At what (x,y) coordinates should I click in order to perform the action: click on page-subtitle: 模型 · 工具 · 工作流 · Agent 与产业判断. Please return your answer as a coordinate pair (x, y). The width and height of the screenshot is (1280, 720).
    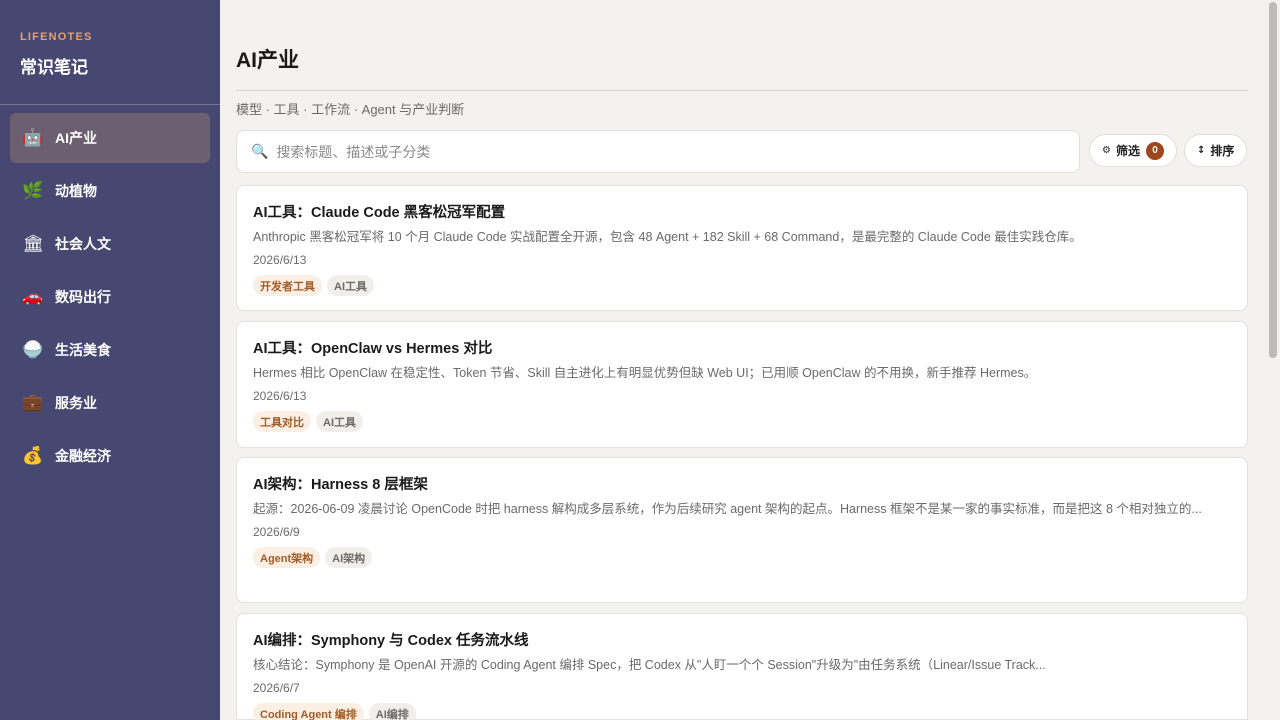
    Looking at the image, I should click on (742, 104).